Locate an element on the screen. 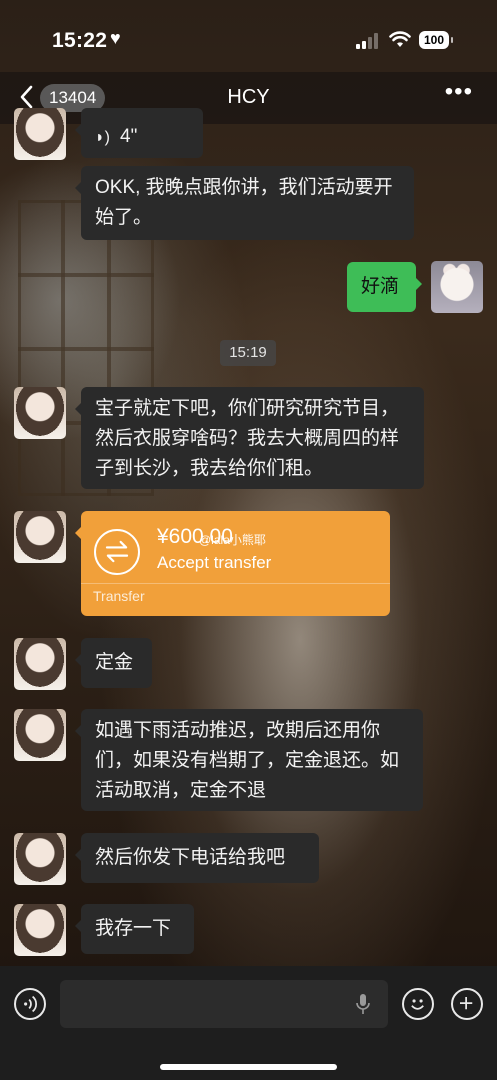 Image resolution: width=497 pixels, height=1080 pixels. message-text: 好滴 is located at coordinates (380, 286).